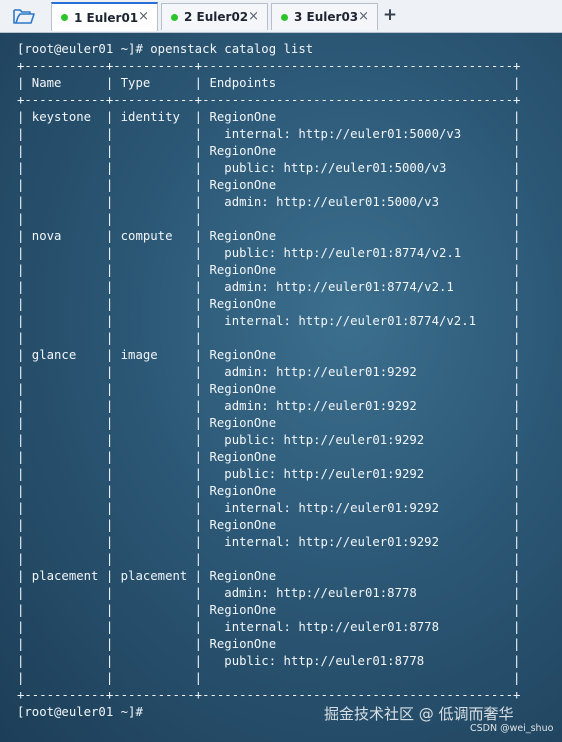  What do you see at coordinates (269, 168) in the screenshot?
I see `terminal-line: | | | public: http://euler01:5000/v3 |` at bounding box center [269, 168].